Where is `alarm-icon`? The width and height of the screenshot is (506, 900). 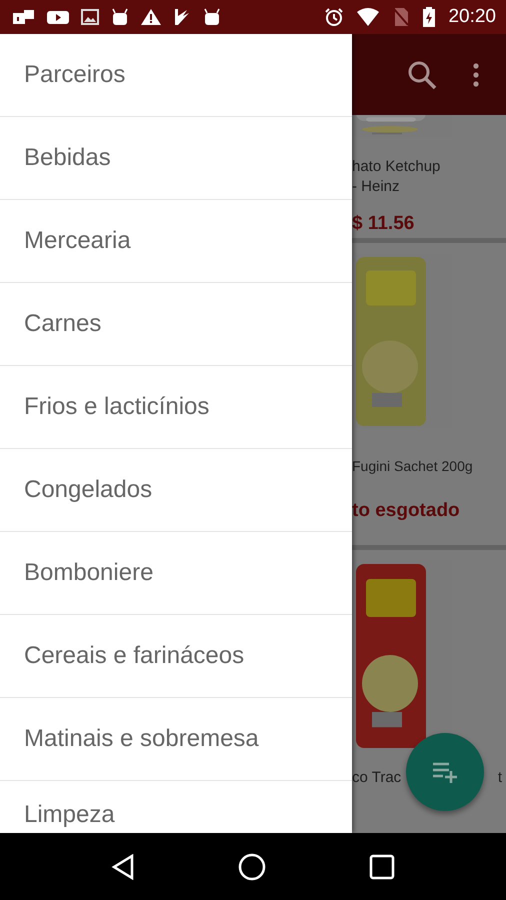 alarm-icon is located at coordinates (334, 17).